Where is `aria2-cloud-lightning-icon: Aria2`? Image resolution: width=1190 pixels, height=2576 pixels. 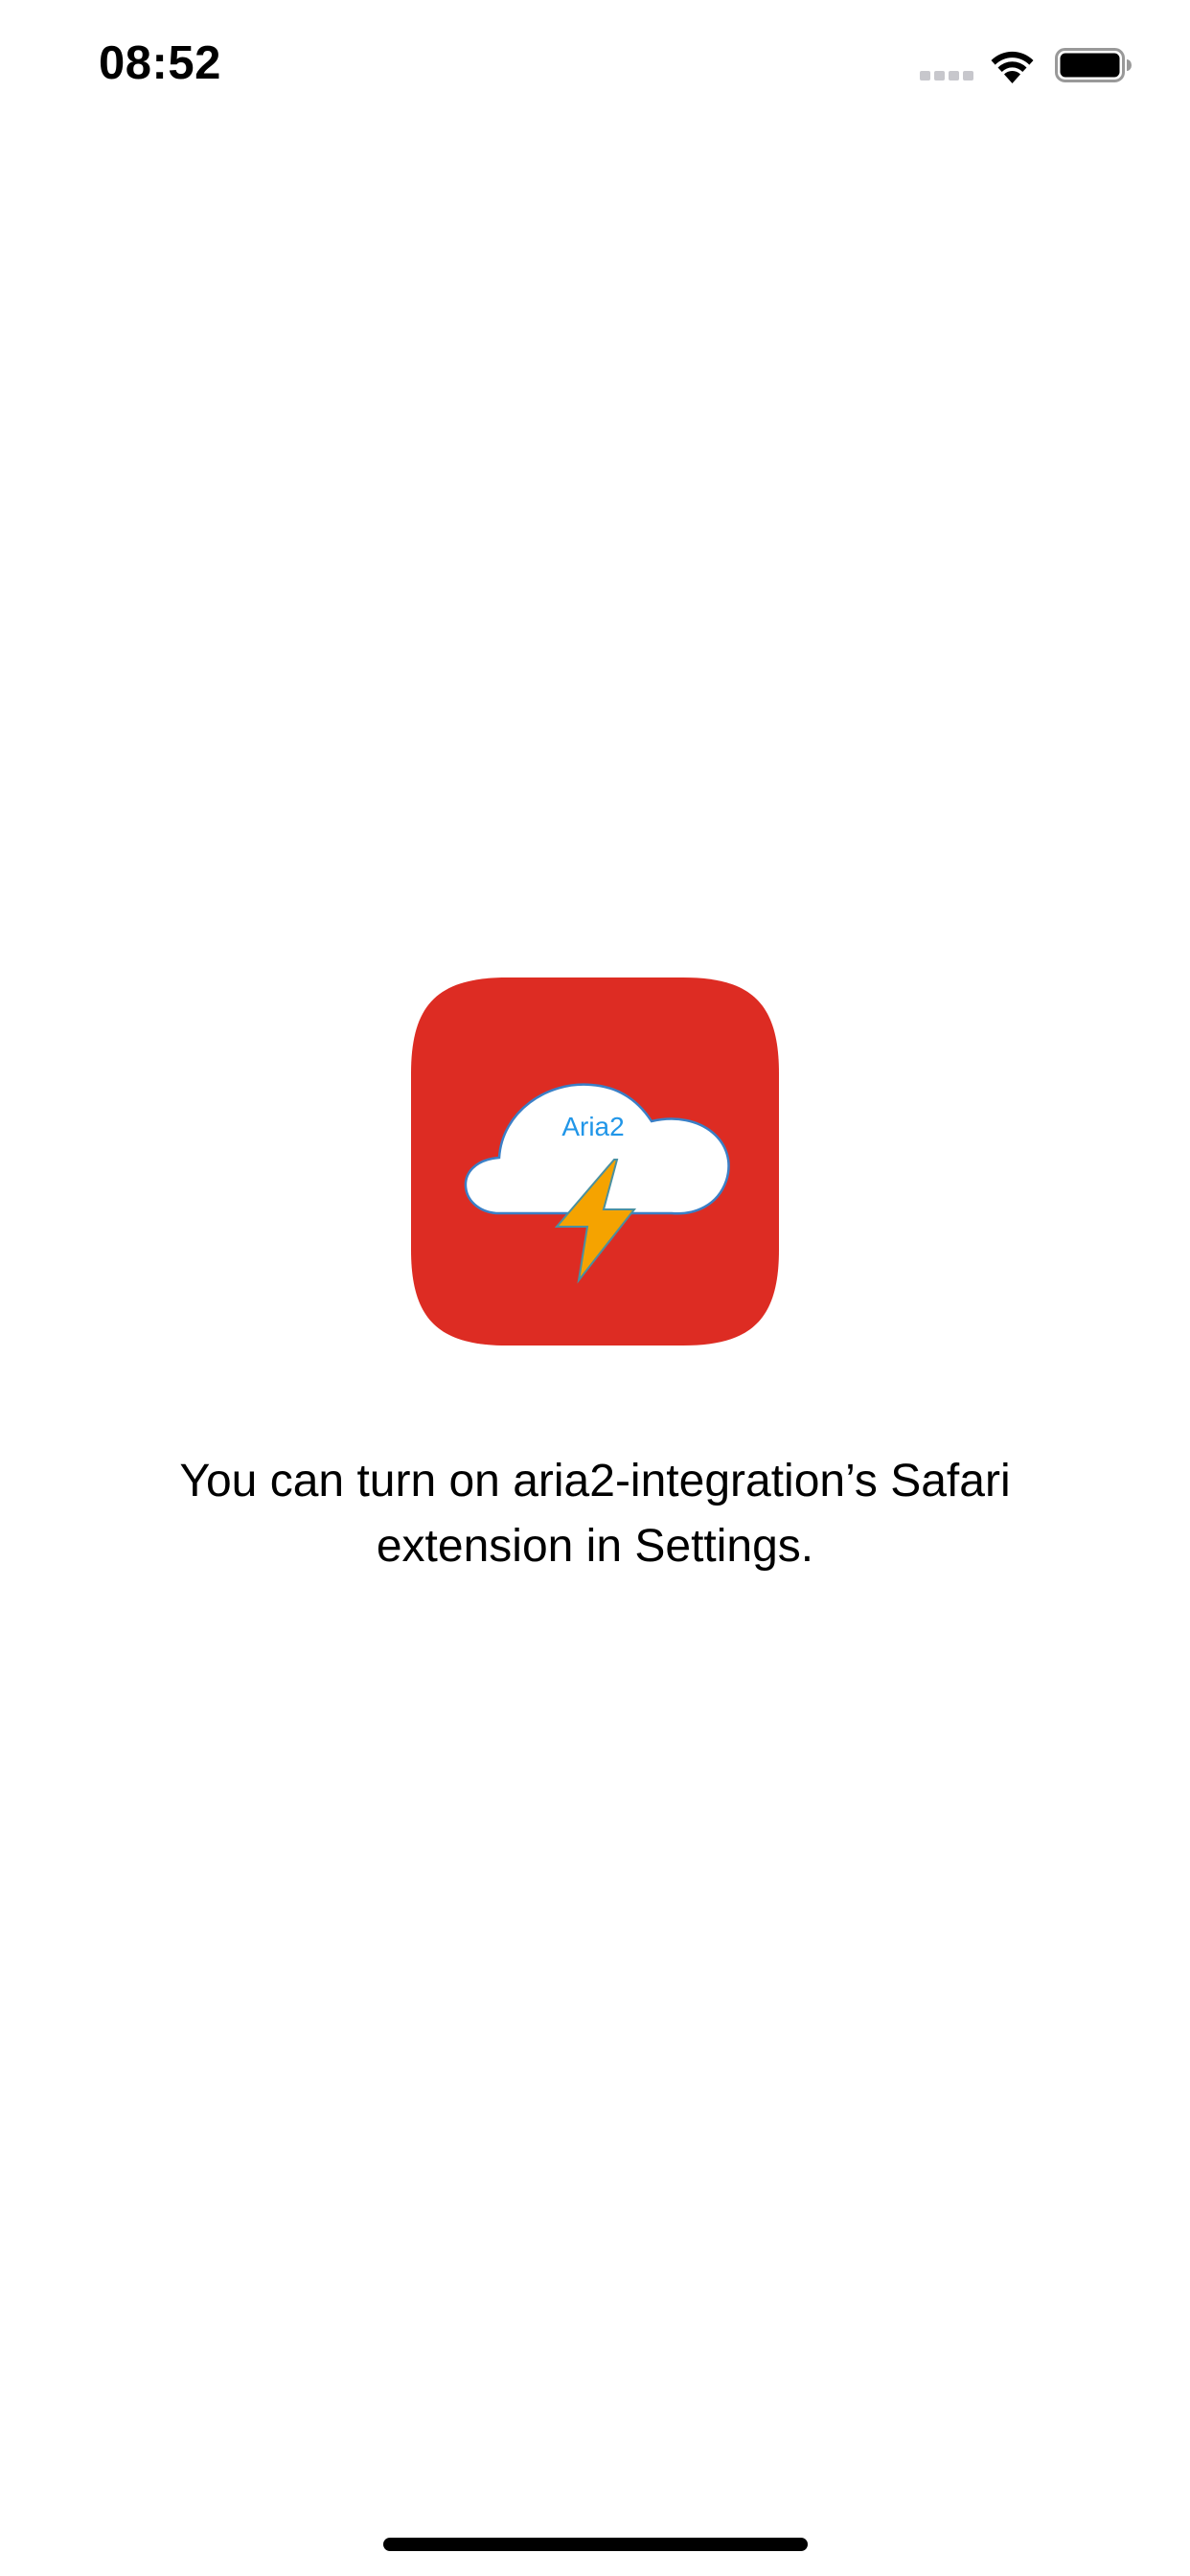
aria2-cloud-lightning-icon: Aria2 is located at coordinates (595, 1162).